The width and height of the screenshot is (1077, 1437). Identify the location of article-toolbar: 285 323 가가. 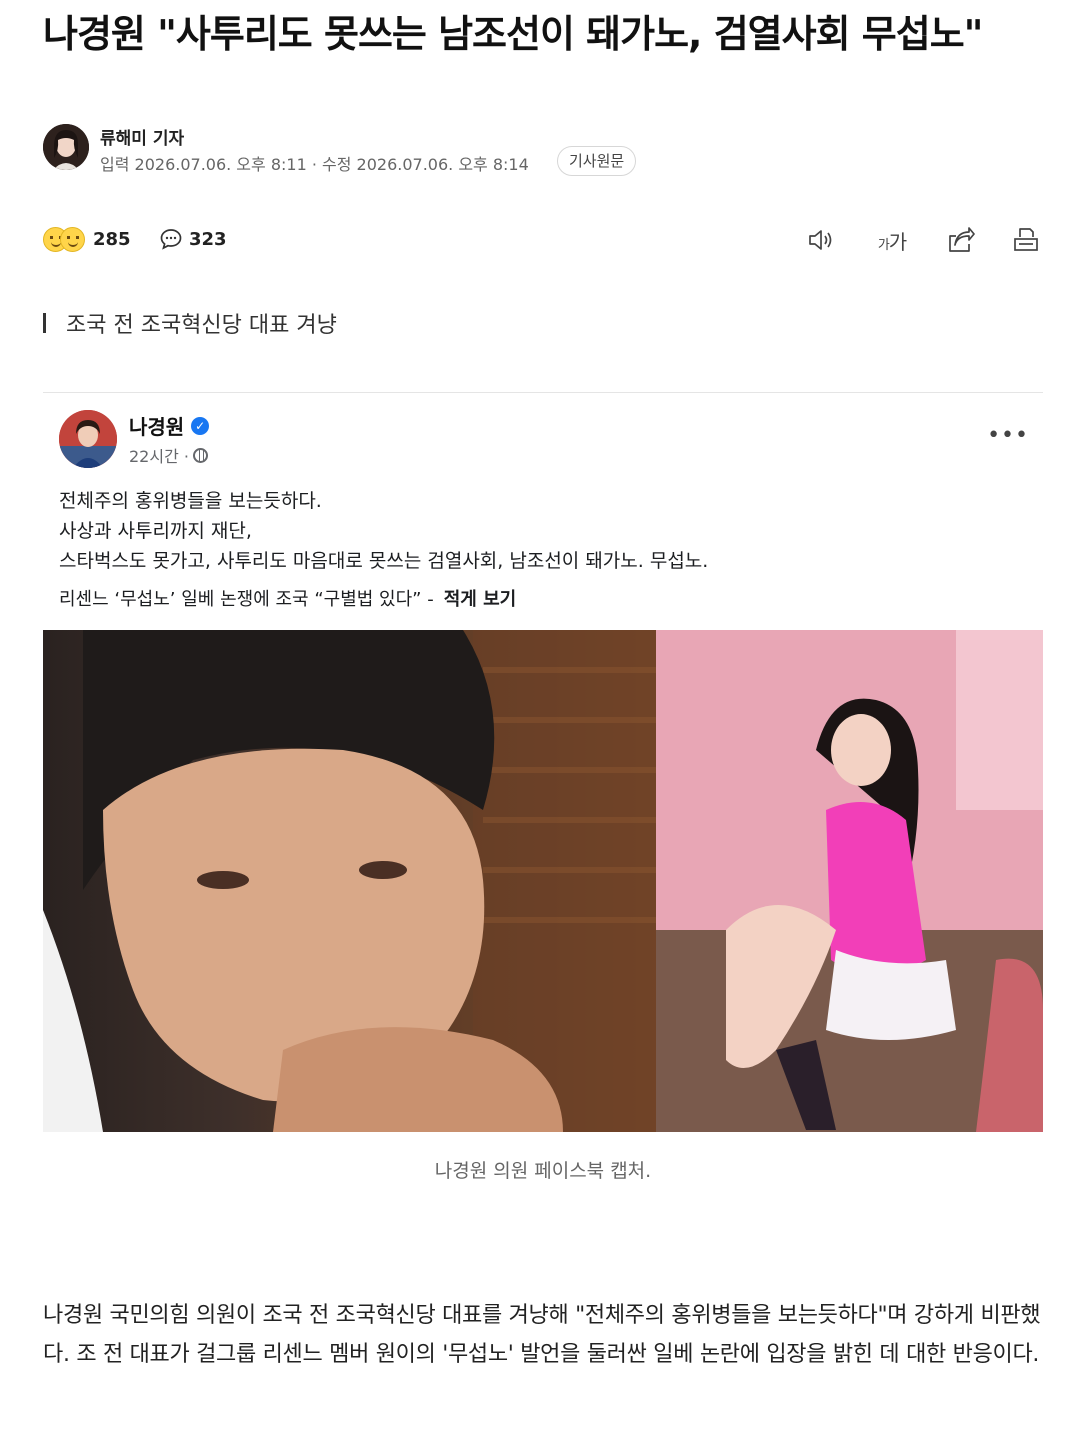
(543, 240).